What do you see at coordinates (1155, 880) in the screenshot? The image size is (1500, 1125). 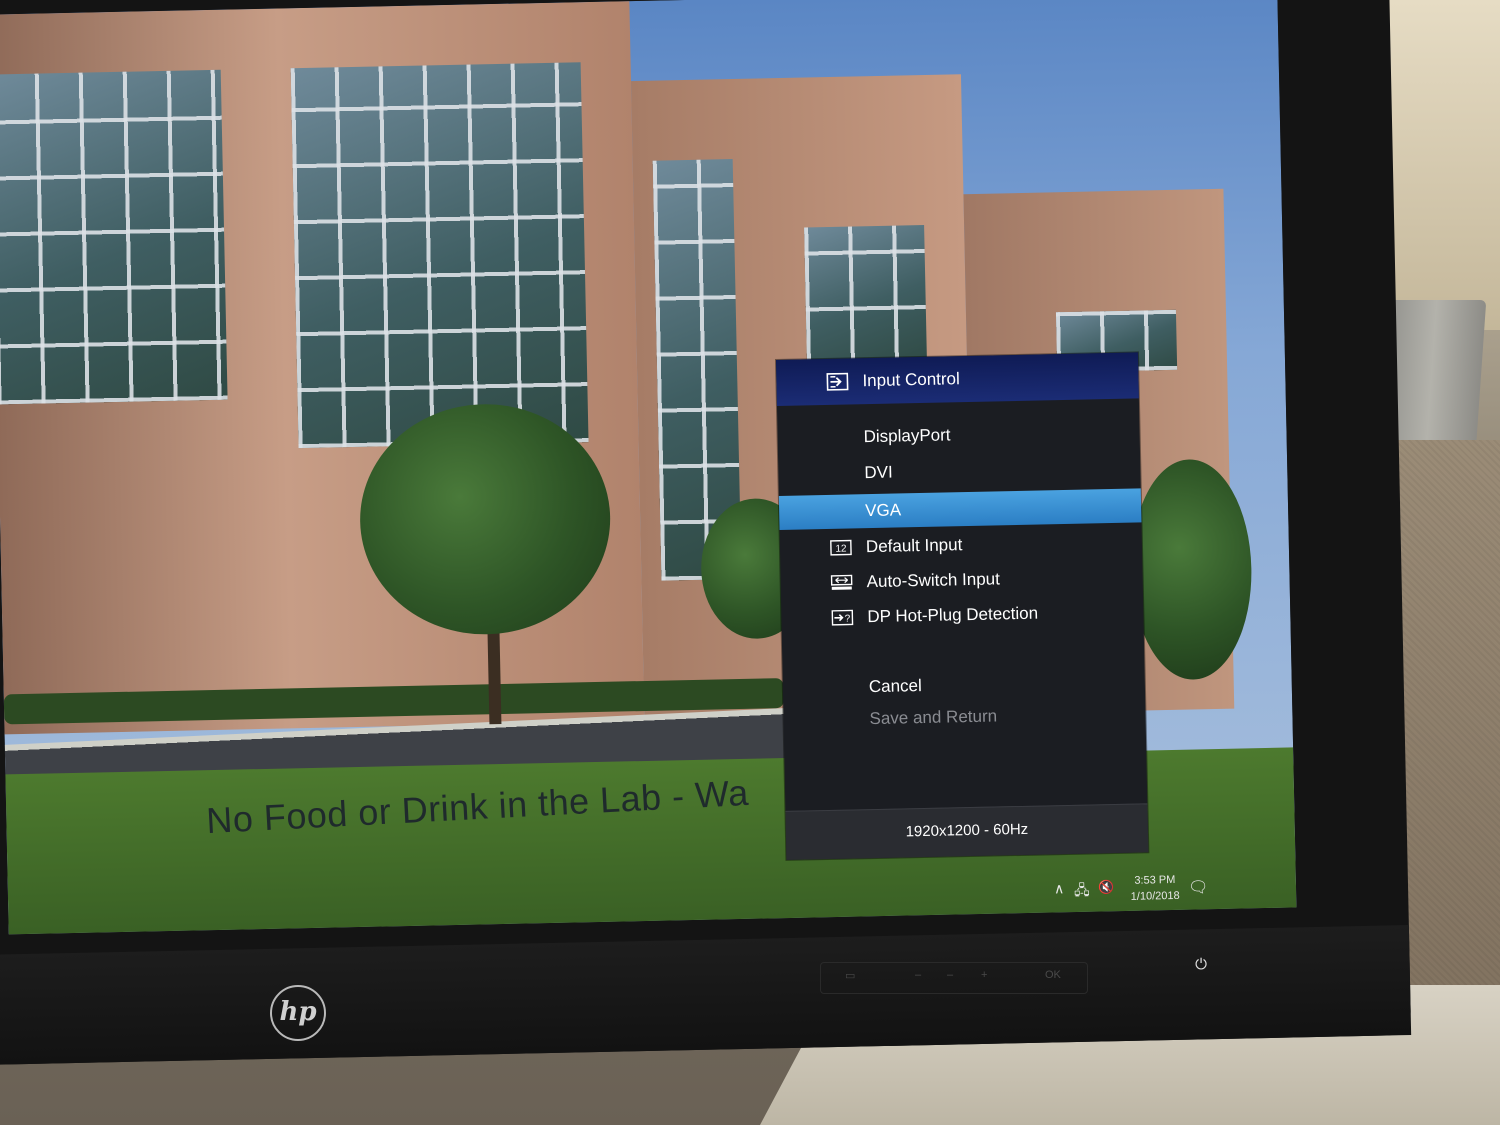 I see `clock-time: 3:53 PM` at bounding box center [1155, 880].